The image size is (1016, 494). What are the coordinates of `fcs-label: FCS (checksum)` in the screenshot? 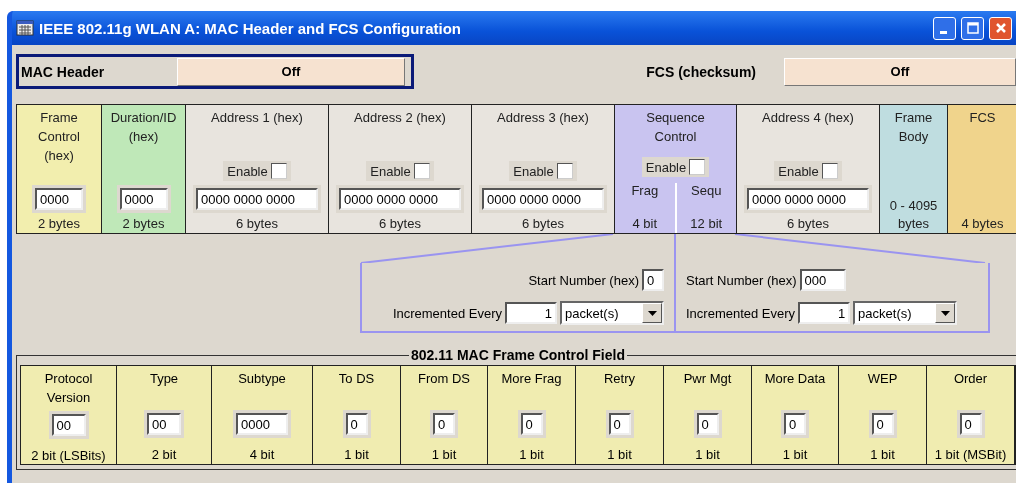 It's located at (701, 71).